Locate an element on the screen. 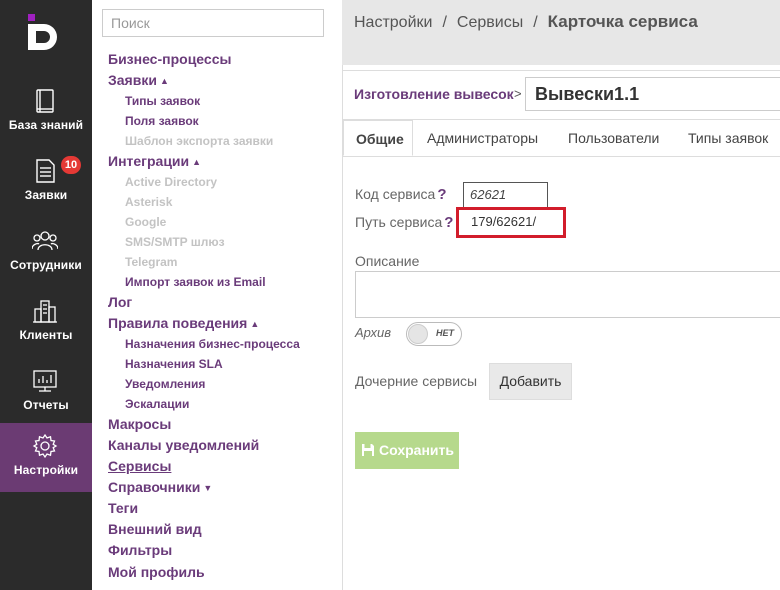 This screenshot has width=780, height=590. menu-item-tags: Теги is located at coordinates (123, 508).